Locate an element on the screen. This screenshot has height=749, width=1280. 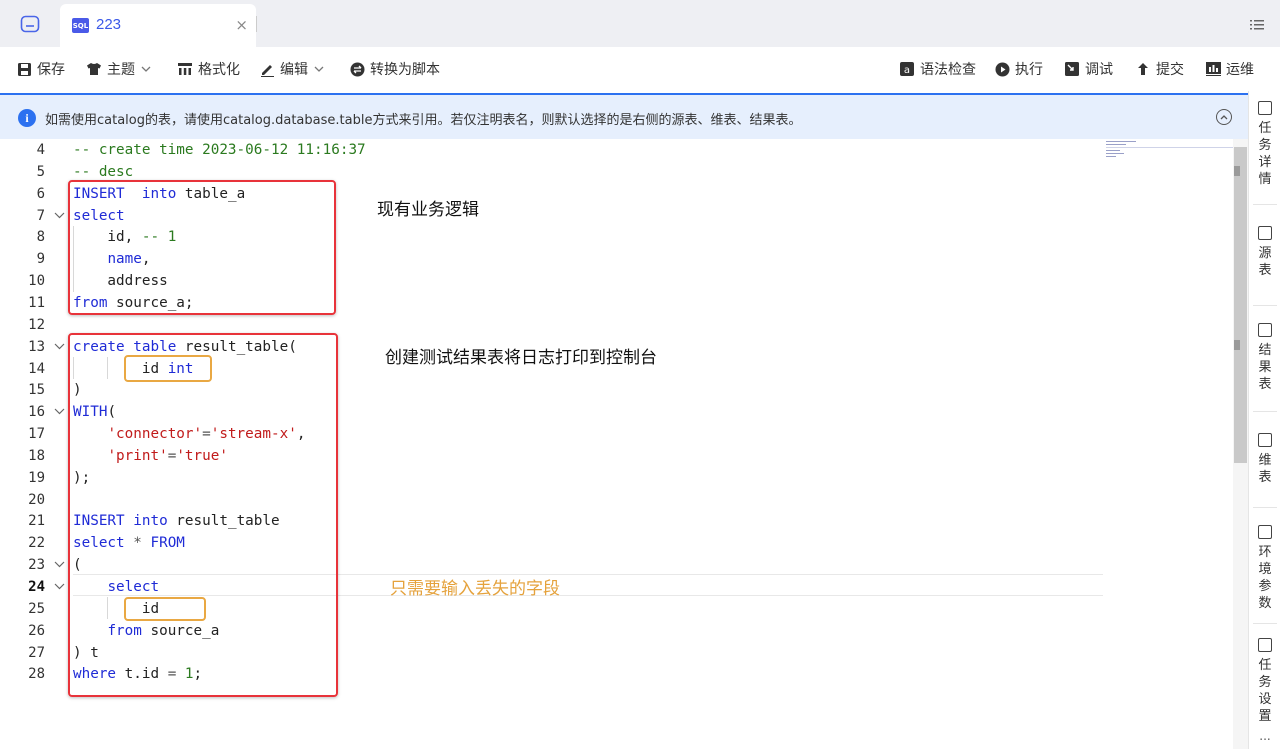
shirt-icon is located at coordinates (94, 69).